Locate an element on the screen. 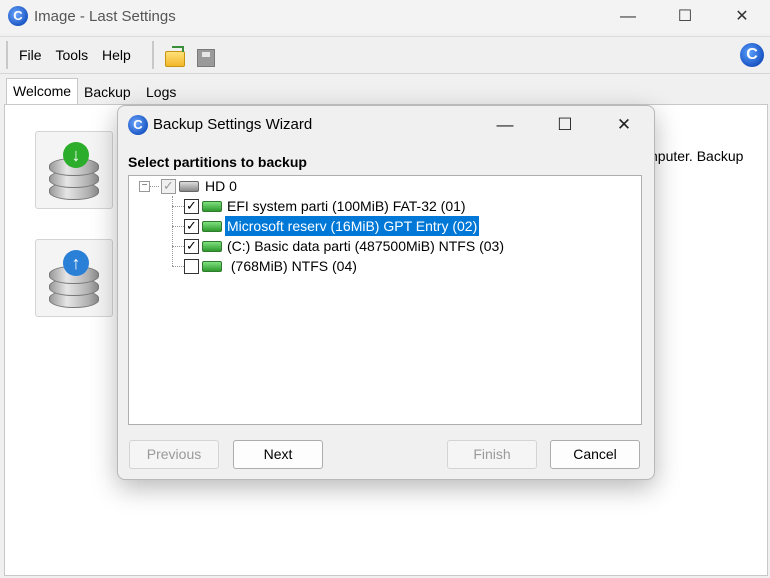 Image resolution: width=770 pixels, height=578 pixels. save-disk-icon is located at coordinates (205, 58).